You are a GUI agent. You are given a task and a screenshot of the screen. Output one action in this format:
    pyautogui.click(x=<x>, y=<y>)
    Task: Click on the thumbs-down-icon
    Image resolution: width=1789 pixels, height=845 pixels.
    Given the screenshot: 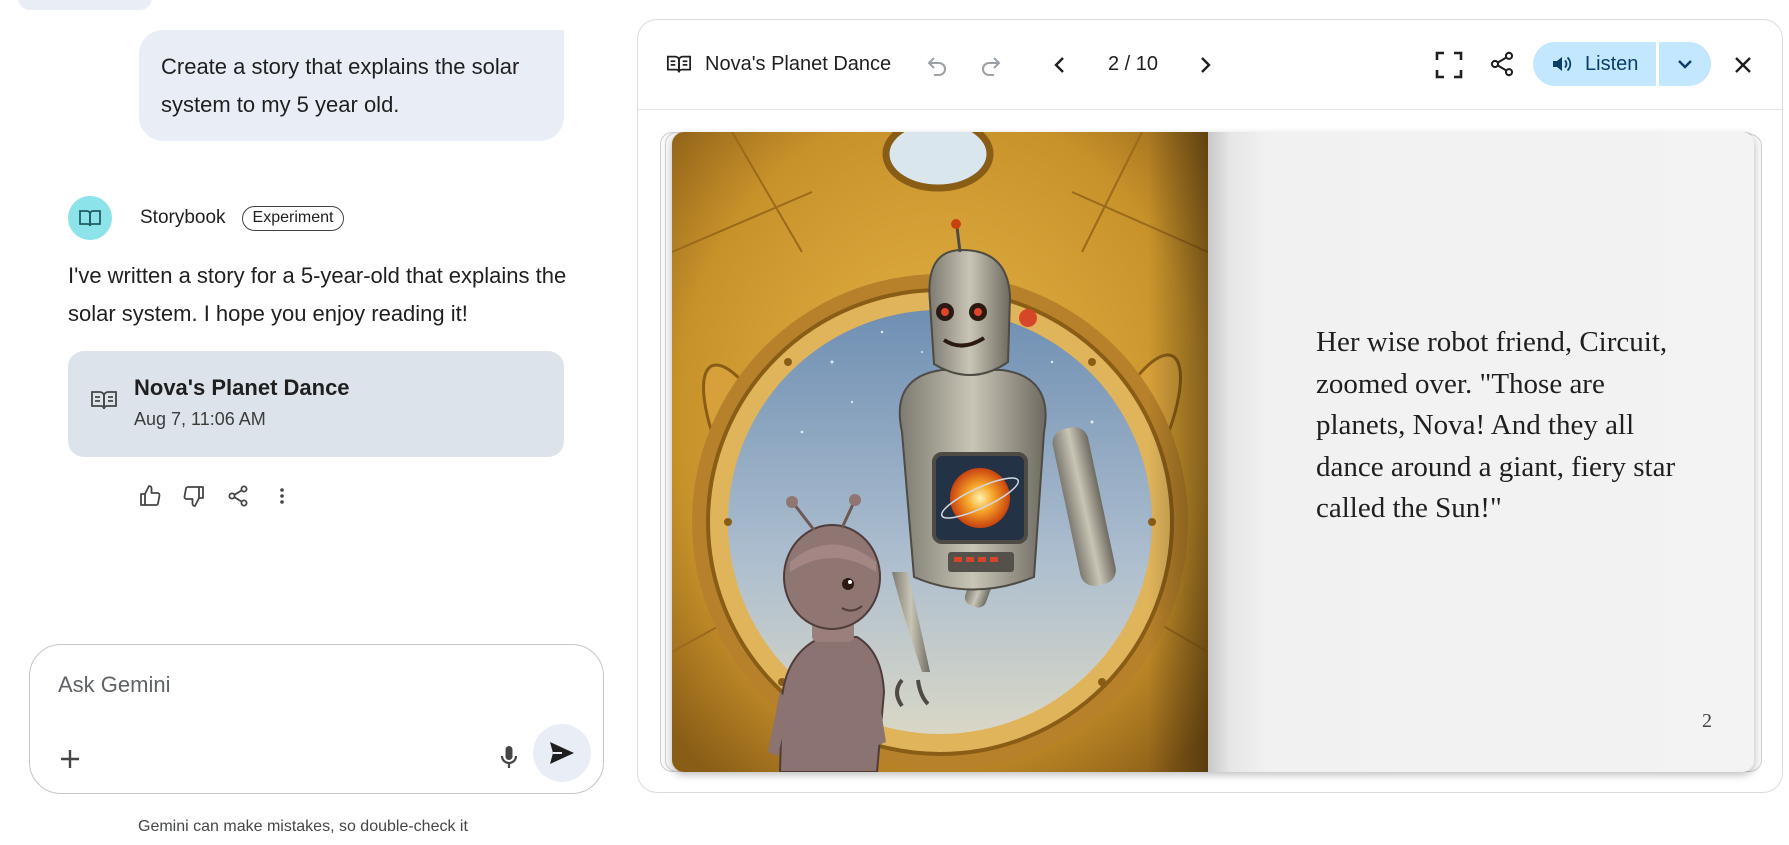 What is the action you would take?
    pyautogui.click(x=194, y=496)
    